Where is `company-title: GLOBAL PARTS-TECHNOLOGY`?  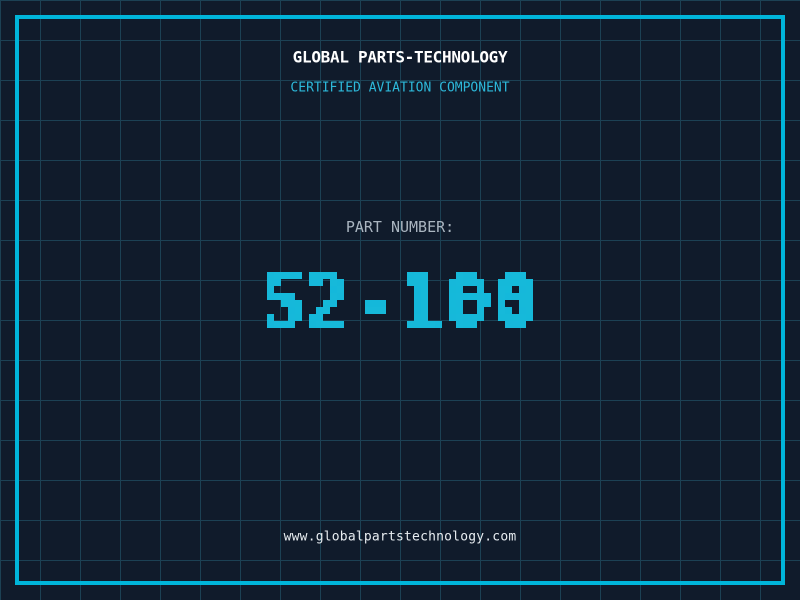
company-title: GLOBAL PARTS-TECHNOLOGY is located at coordinates (400, 57).